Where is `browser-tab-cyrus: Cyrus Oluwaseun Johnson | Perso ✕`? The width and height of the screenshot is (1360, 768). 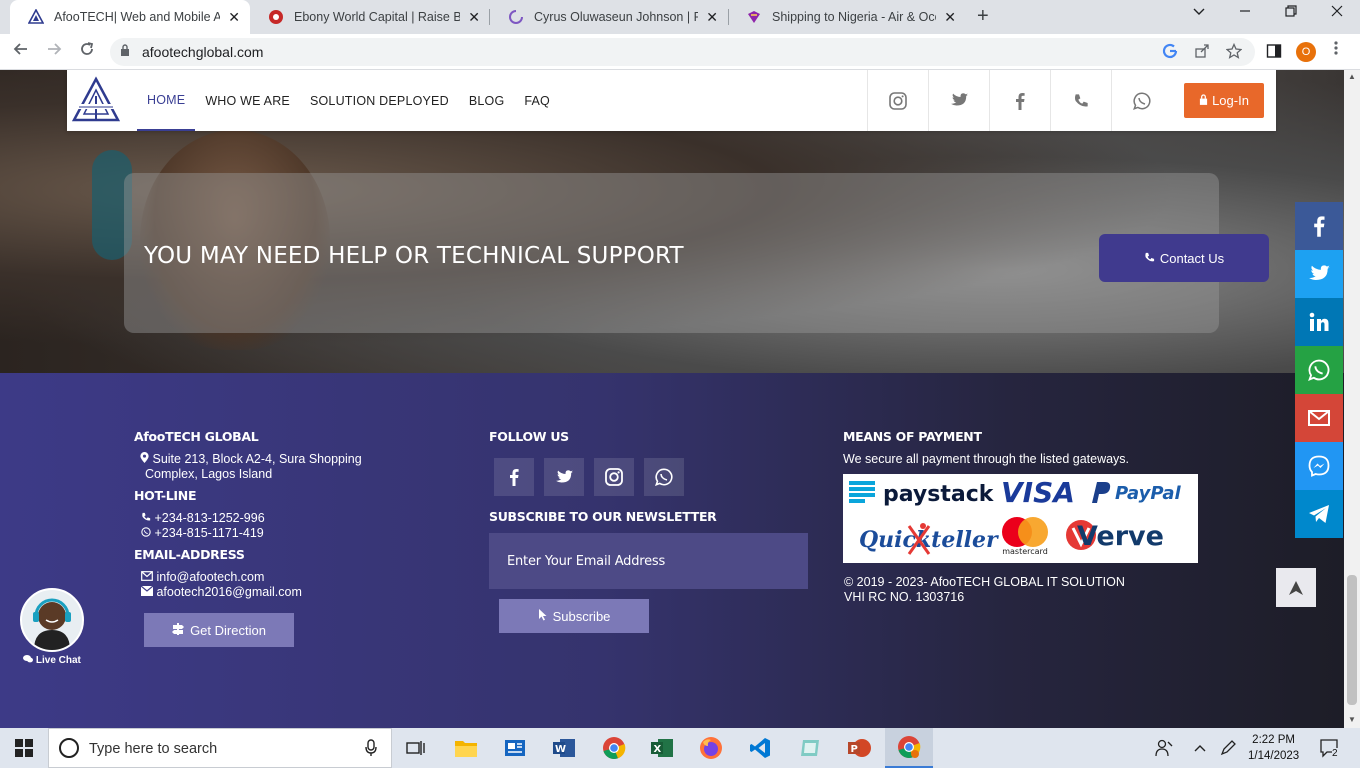
browser-tab-cyrus: Cyrus Oluwaseun Johnson | Perso ✕ is located at coordinates (609, 17).